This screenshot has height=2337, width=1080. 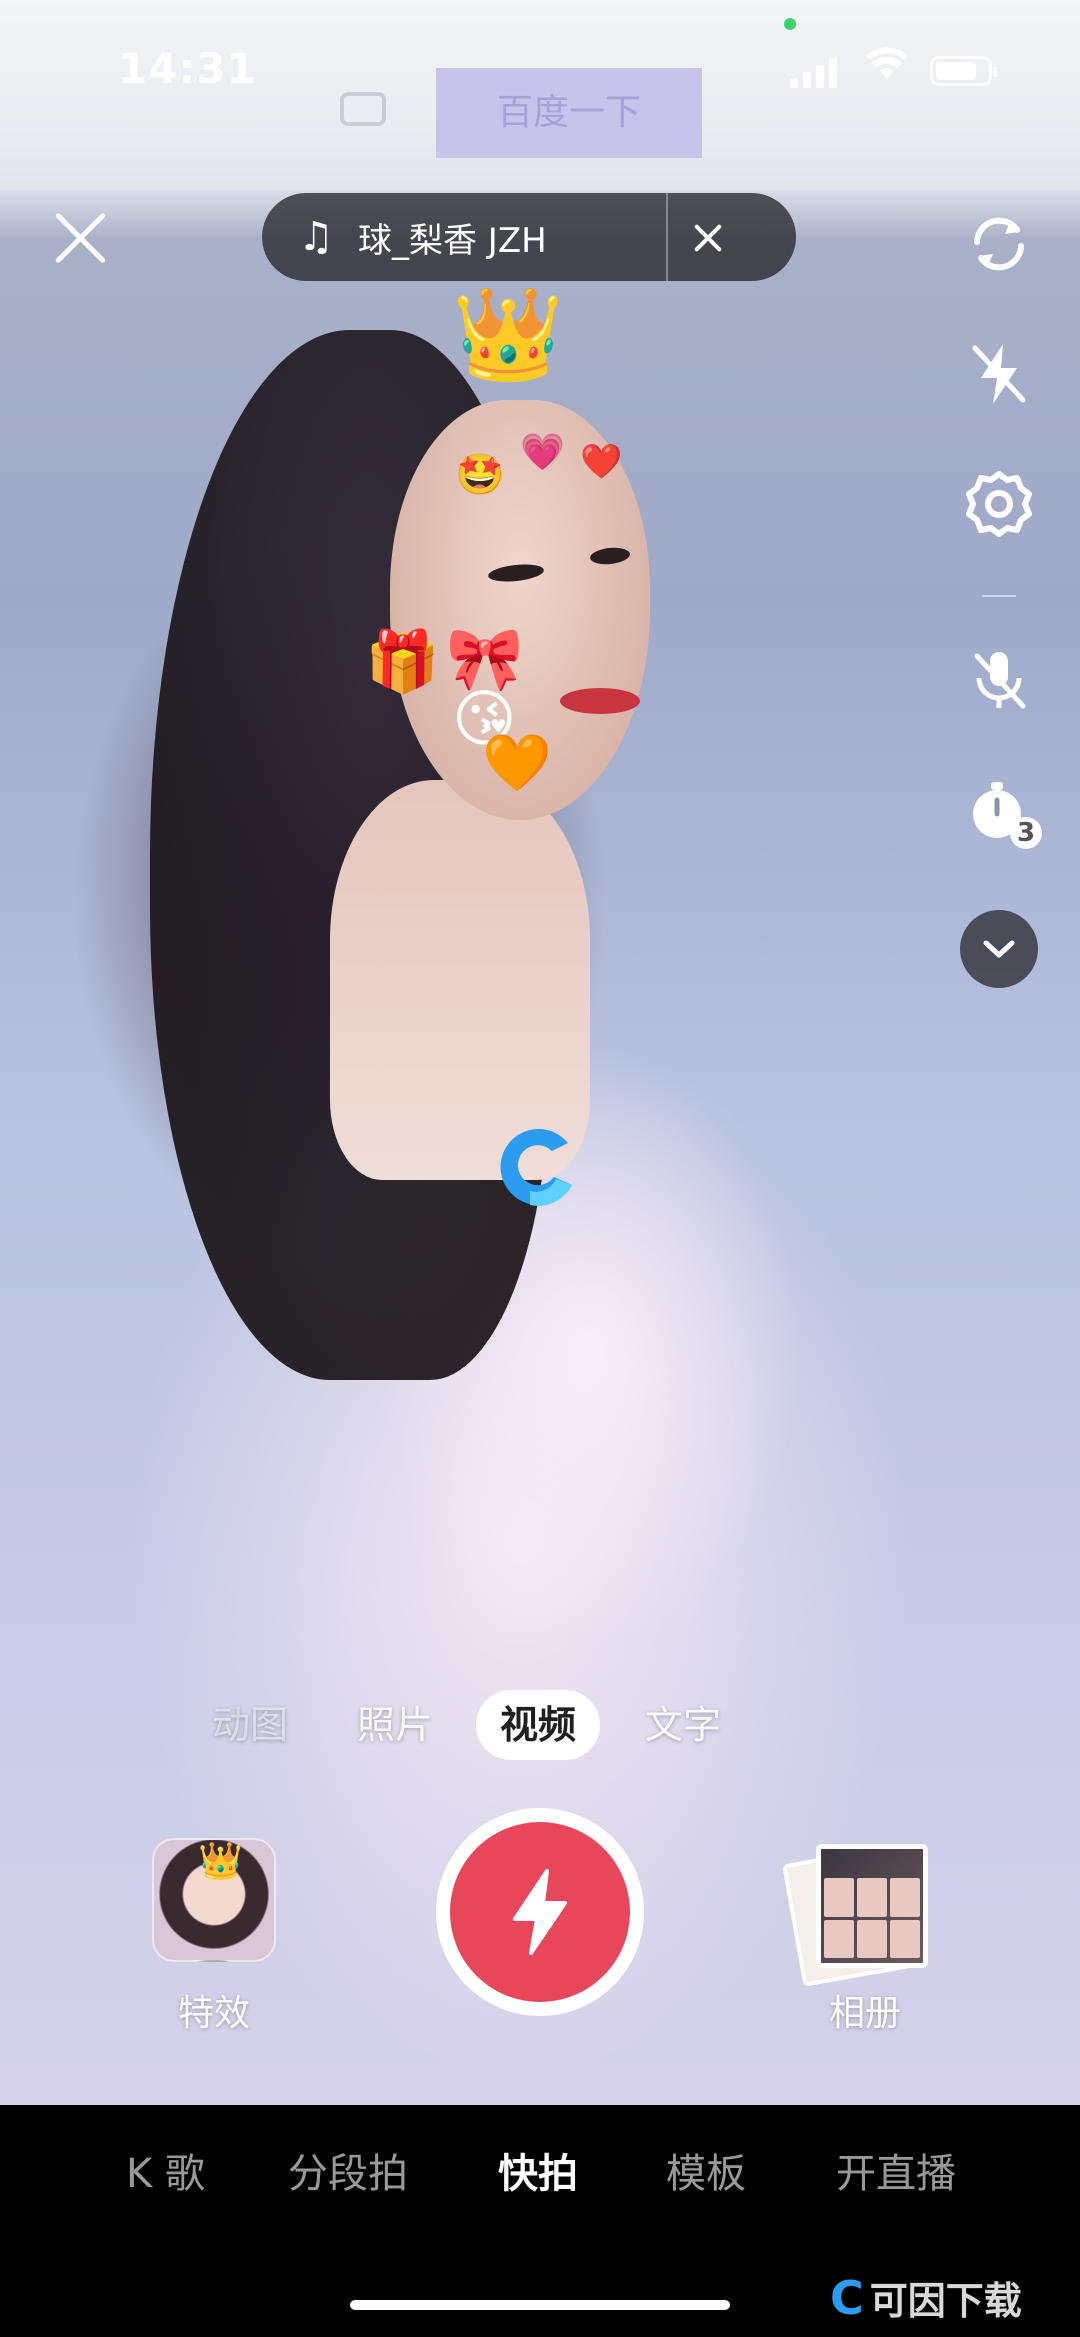 What do you see at coordinates (540, 2305) in the screenshot?
I see `home-indicator` at bounding box center [540, 2305].